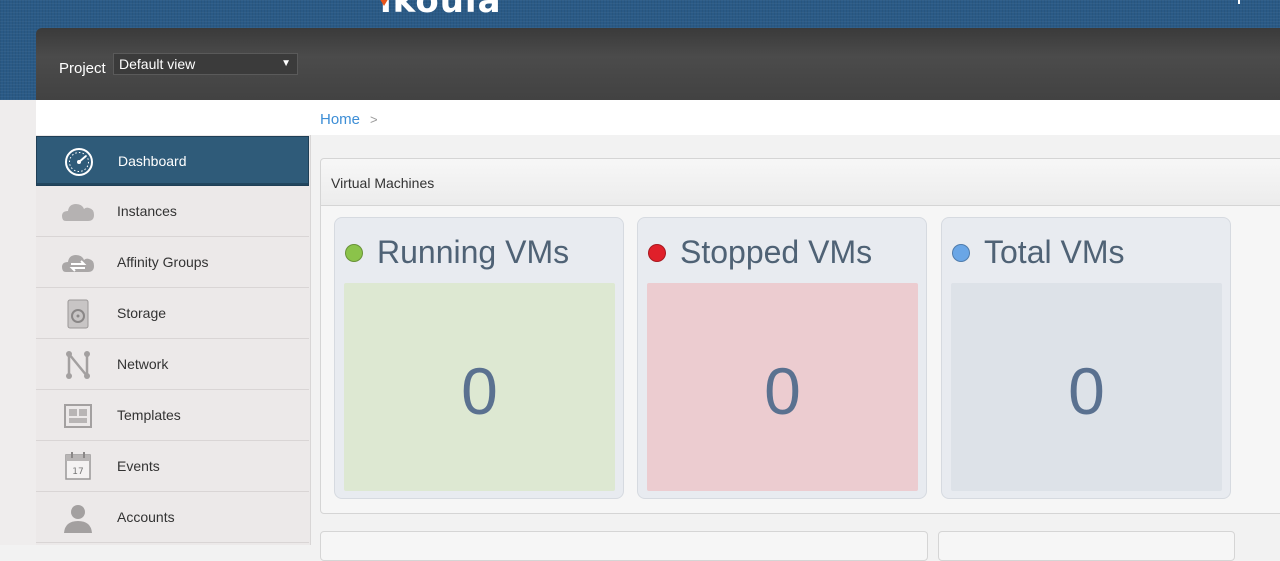 The width and height of the screenshot is (1280, 561). Describe the element at coordinates (146, 517) in the screenshot. I see `sidebar-item-label: Accounts` at that location.